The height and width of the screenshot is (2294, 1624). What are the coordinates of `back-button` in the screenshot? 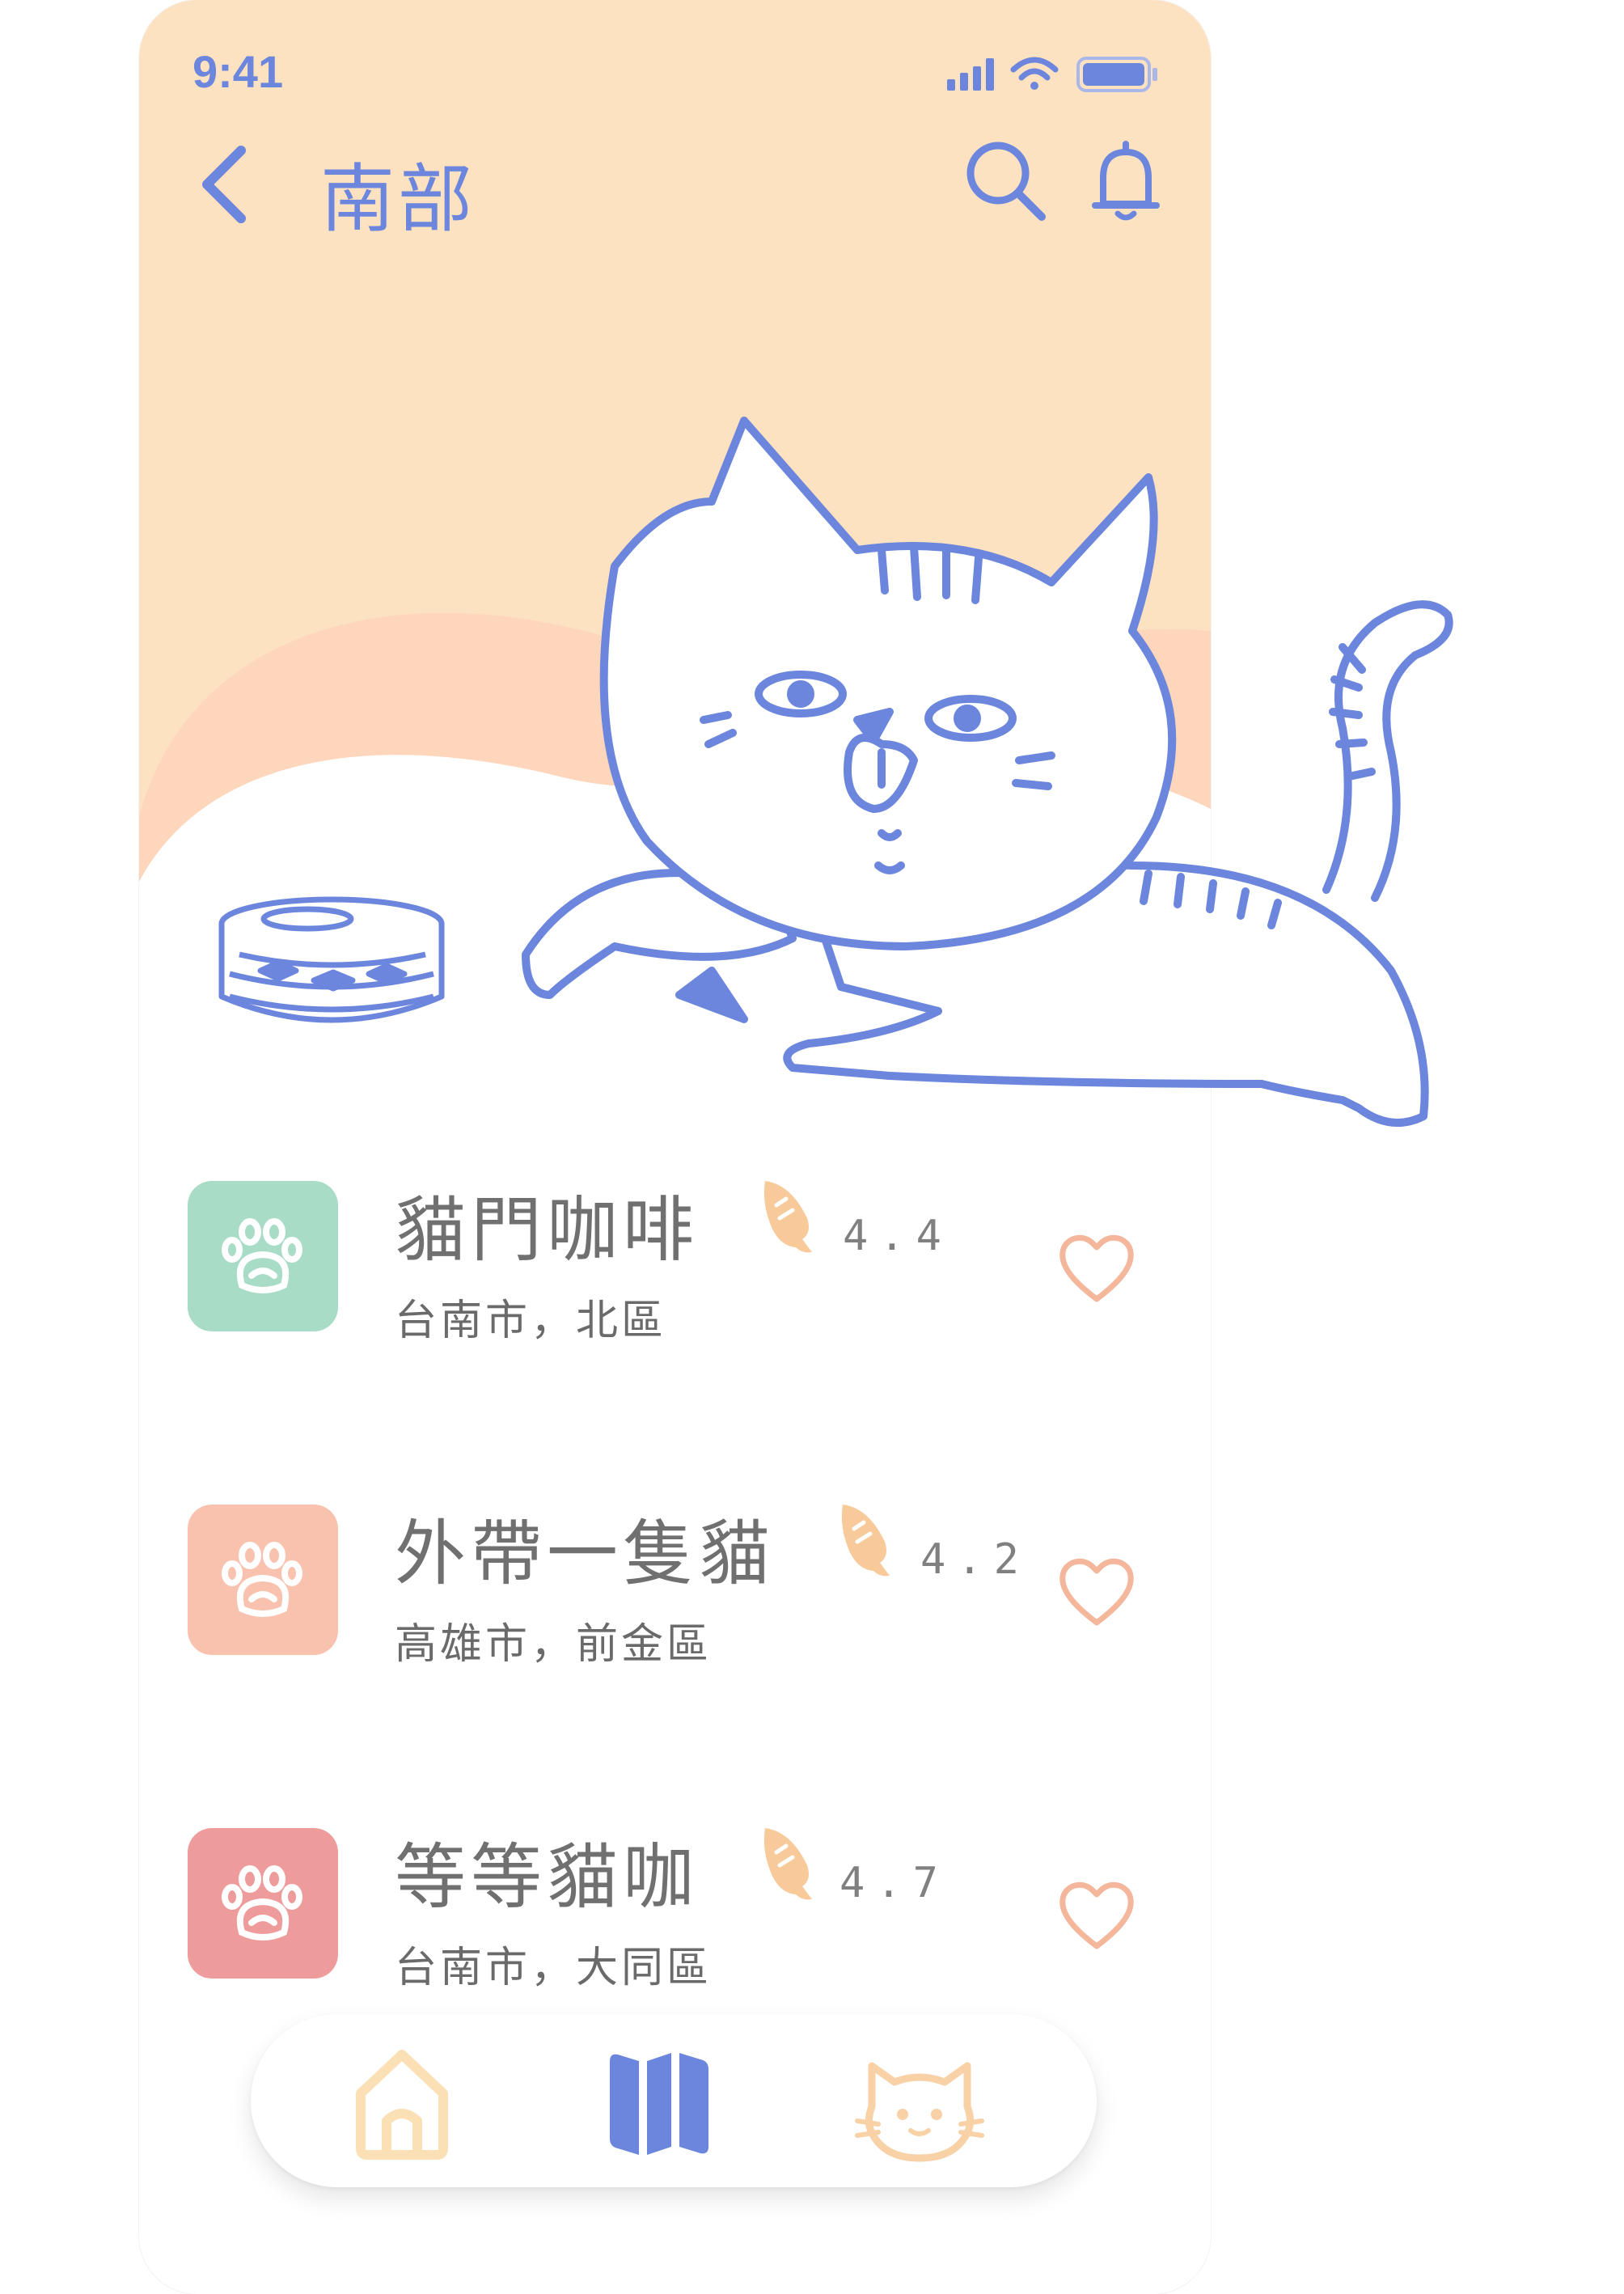 It's located at (226, 183).